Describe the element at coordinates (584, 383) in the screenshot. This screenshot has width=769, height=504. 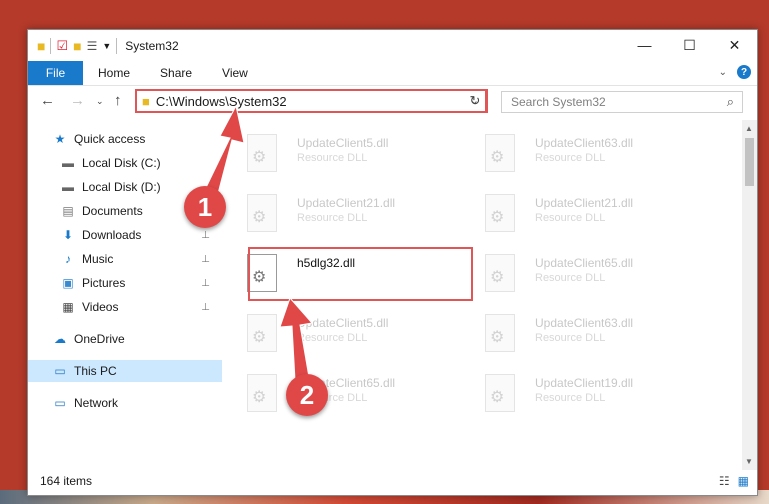
I see `file-name: UpdateClient19.dll` at that location.